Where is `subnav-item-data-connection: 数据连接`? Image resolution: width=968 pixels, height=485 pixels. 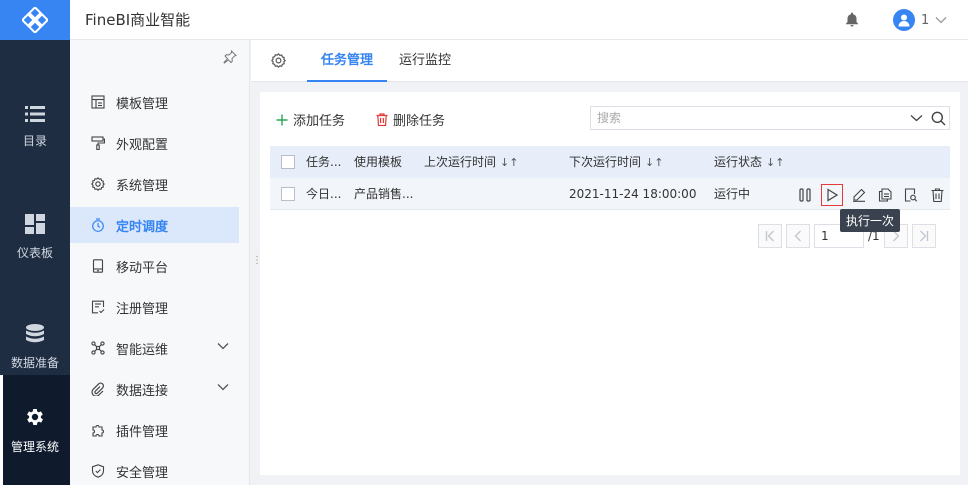 subnav-item-data-connection: 数据连接 is located at coordinates (154, 389).